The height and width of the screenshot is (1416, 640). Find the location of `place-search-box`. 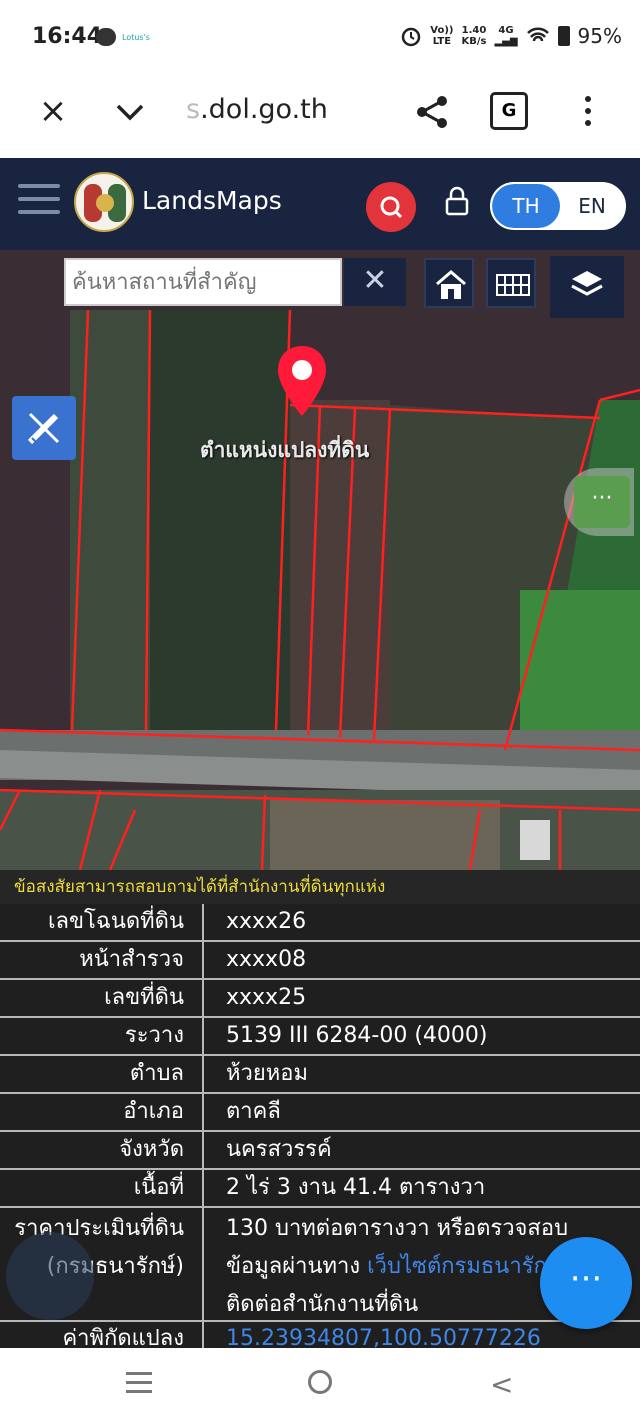

place-search-box is located at coordinates (203, 282).